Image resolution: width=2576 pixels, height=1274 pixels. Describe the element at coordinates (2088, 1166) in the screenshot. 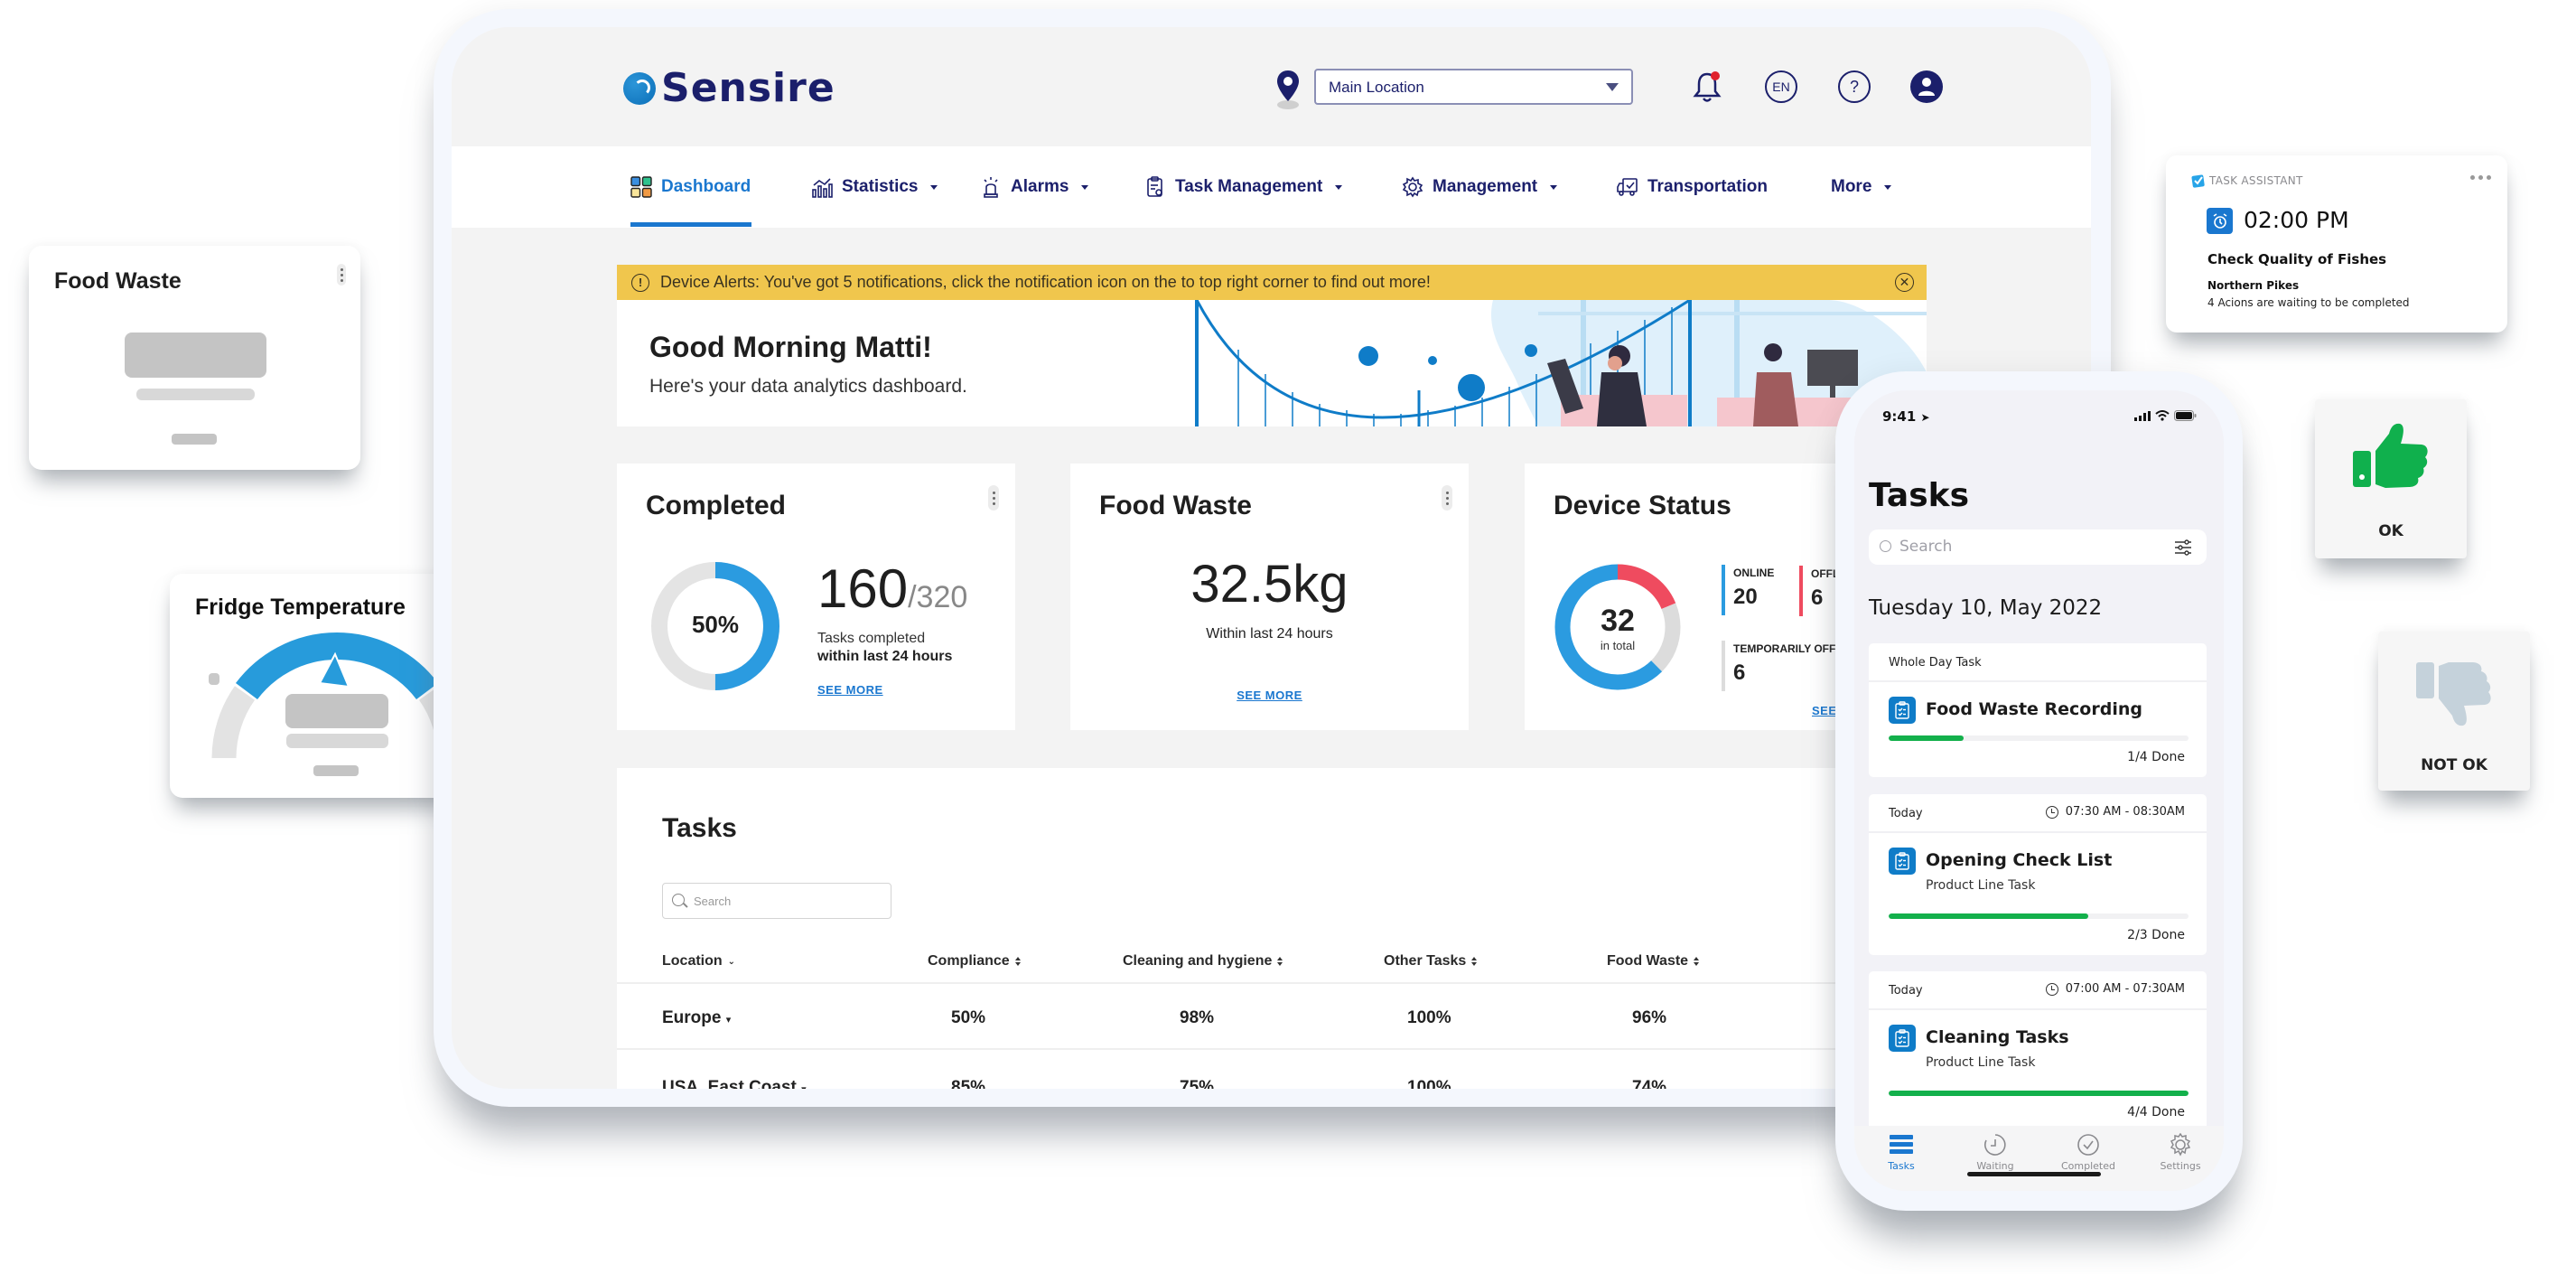

I see `tab-completed-label: Completed` at that location.